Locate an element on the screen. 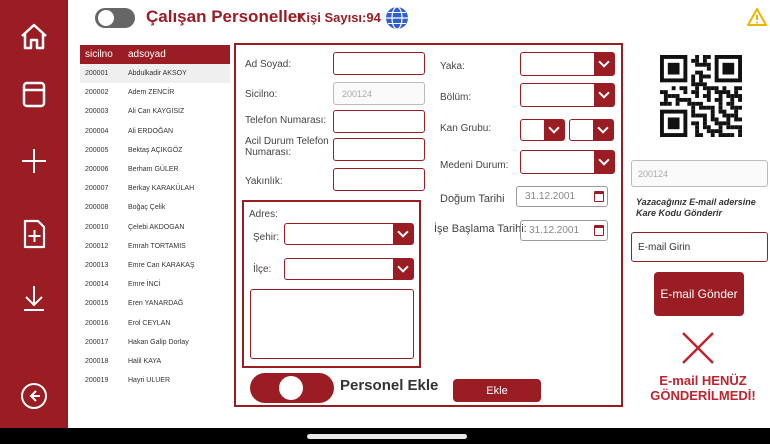  header-bar: Çalışan Personeller Kişi Sayısı:94 is located at coordinates (419, 18).